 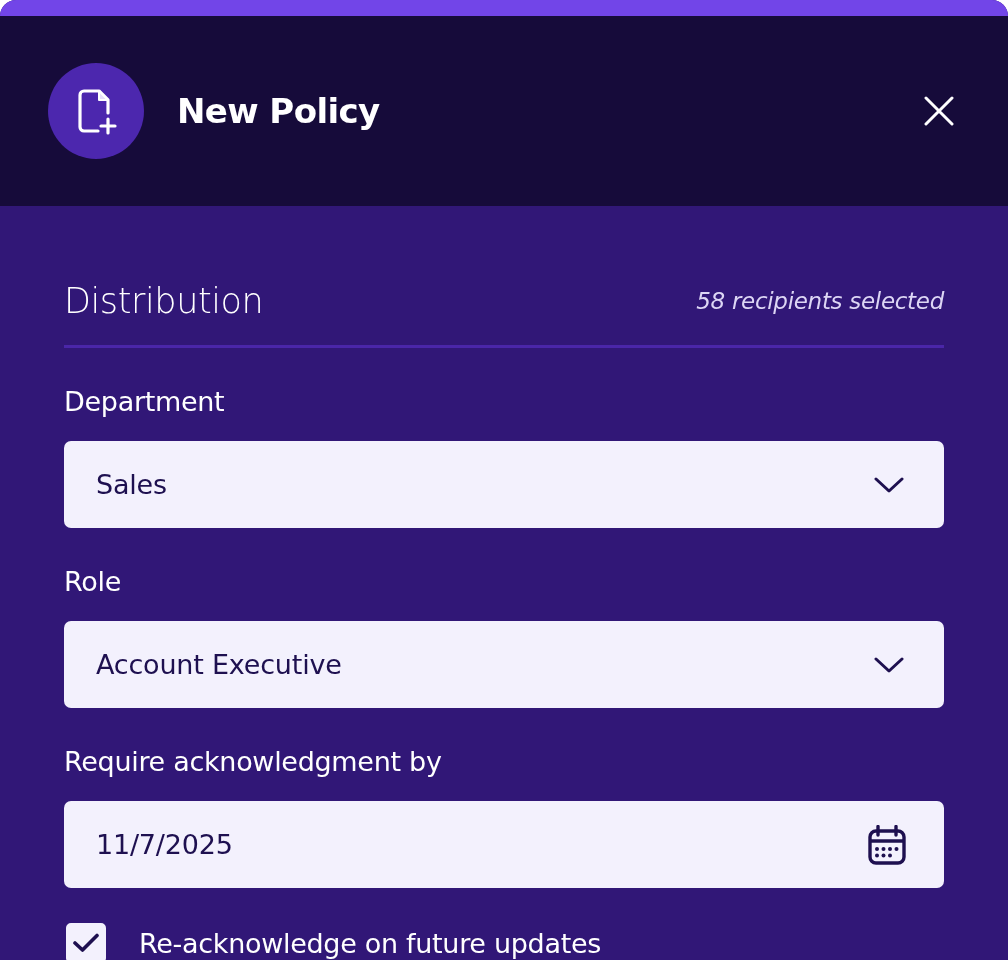 I want to click on field-label: Role, so click(x=93, y=582).